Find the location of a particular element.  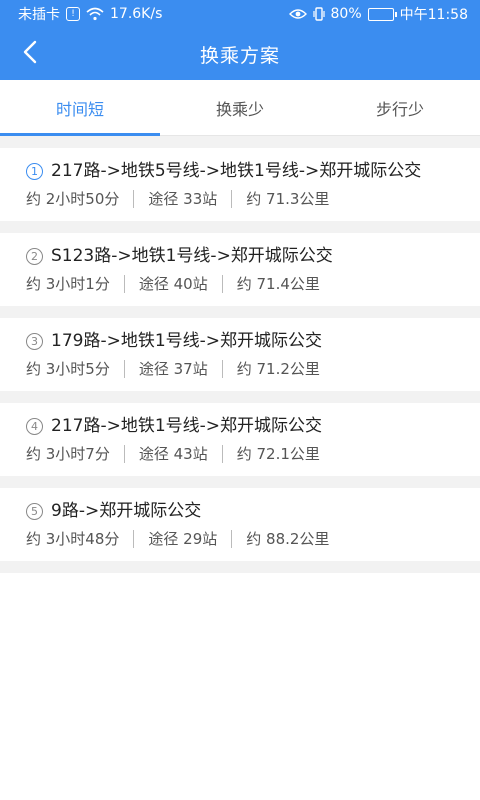

route-distance: 约 72.1公里 is located at coordinates (278, 454).